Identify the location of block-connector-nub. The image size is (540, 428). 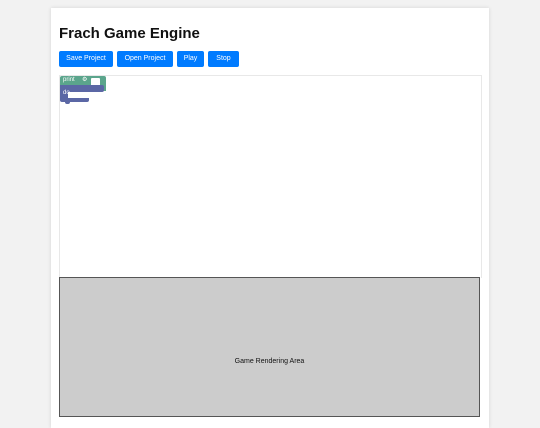
(67, 102).